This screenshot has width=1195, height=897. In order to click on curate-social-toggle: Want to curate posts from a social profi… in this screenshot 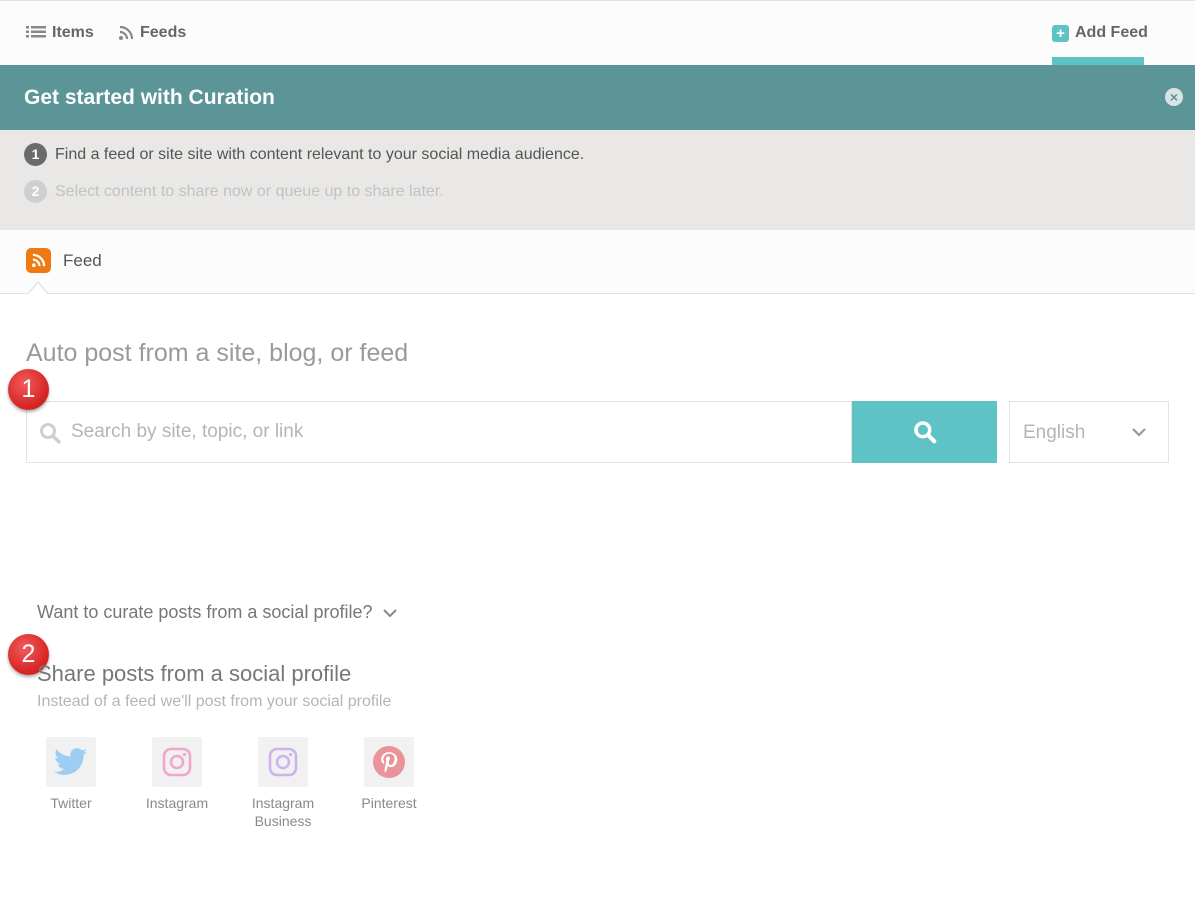, I will do `click(217, 612)`.